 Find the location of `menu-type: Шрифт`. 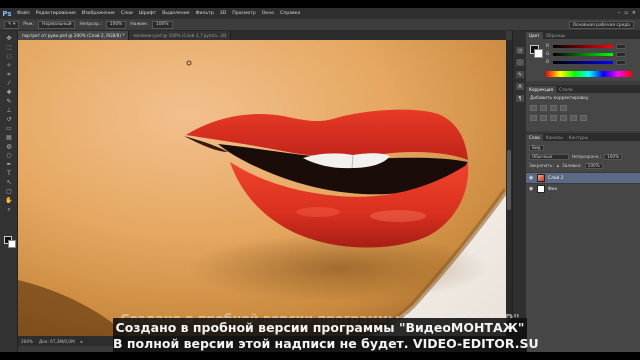

menu-type: Шрифт is located at coordinates (147, 13).